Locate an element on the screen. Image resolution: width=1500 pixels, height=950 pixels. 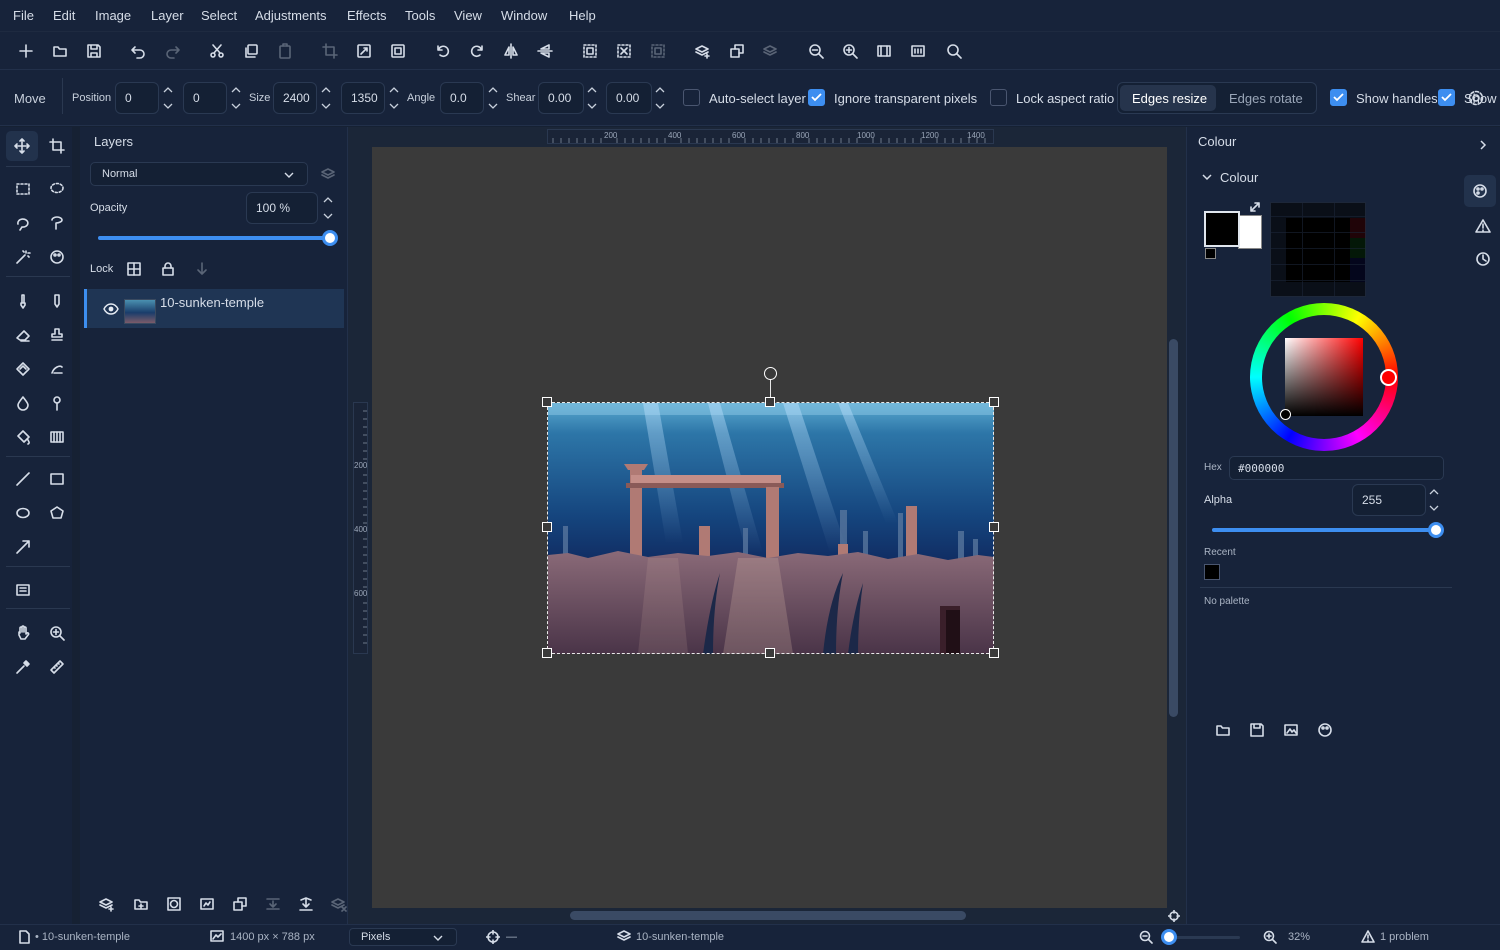
move-tool-icon is located at coordinates (22, 146).